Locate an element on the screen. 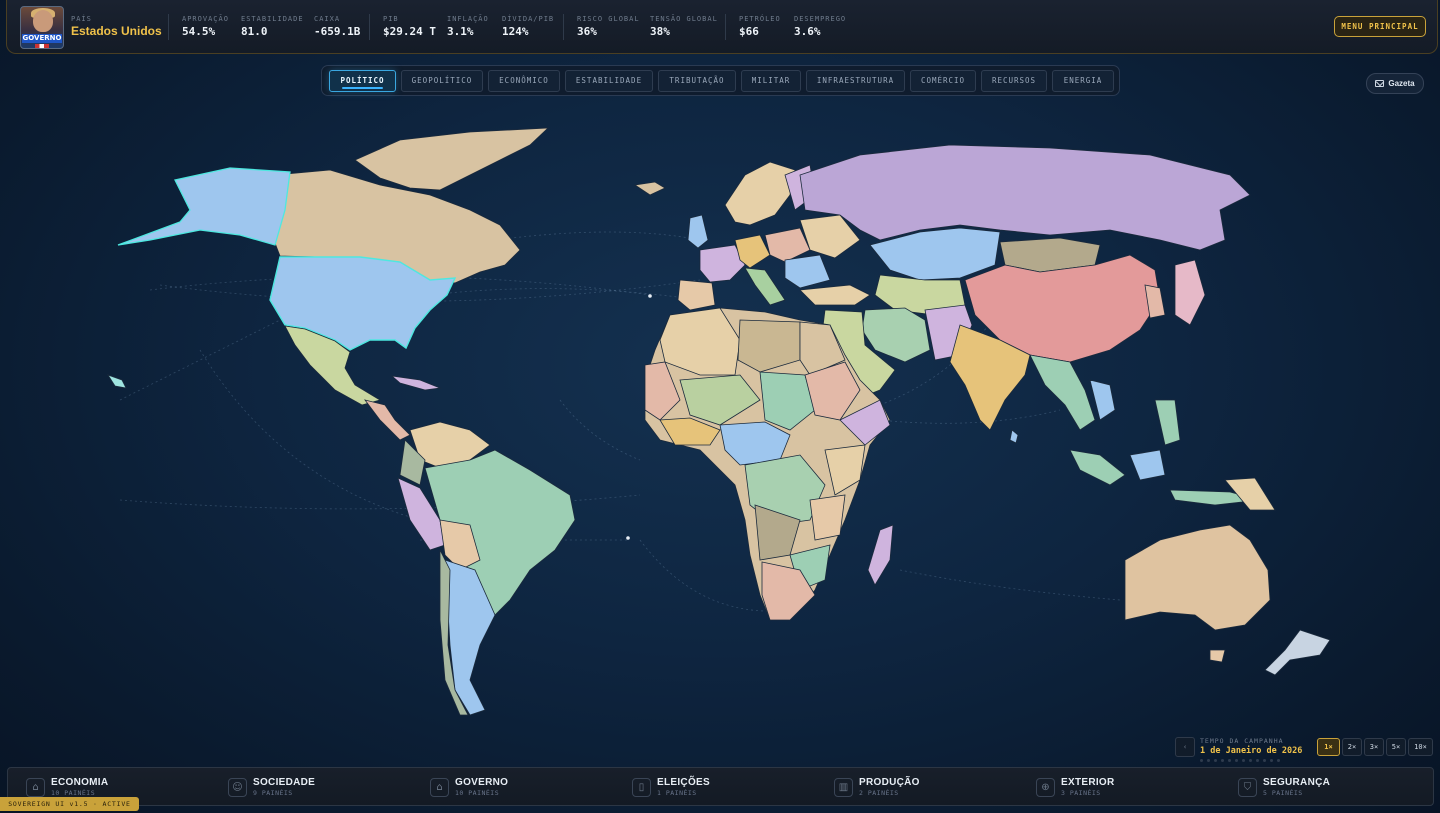 The image size is (1440, 813). country-tasmania is located at coordinates (1217, 656).